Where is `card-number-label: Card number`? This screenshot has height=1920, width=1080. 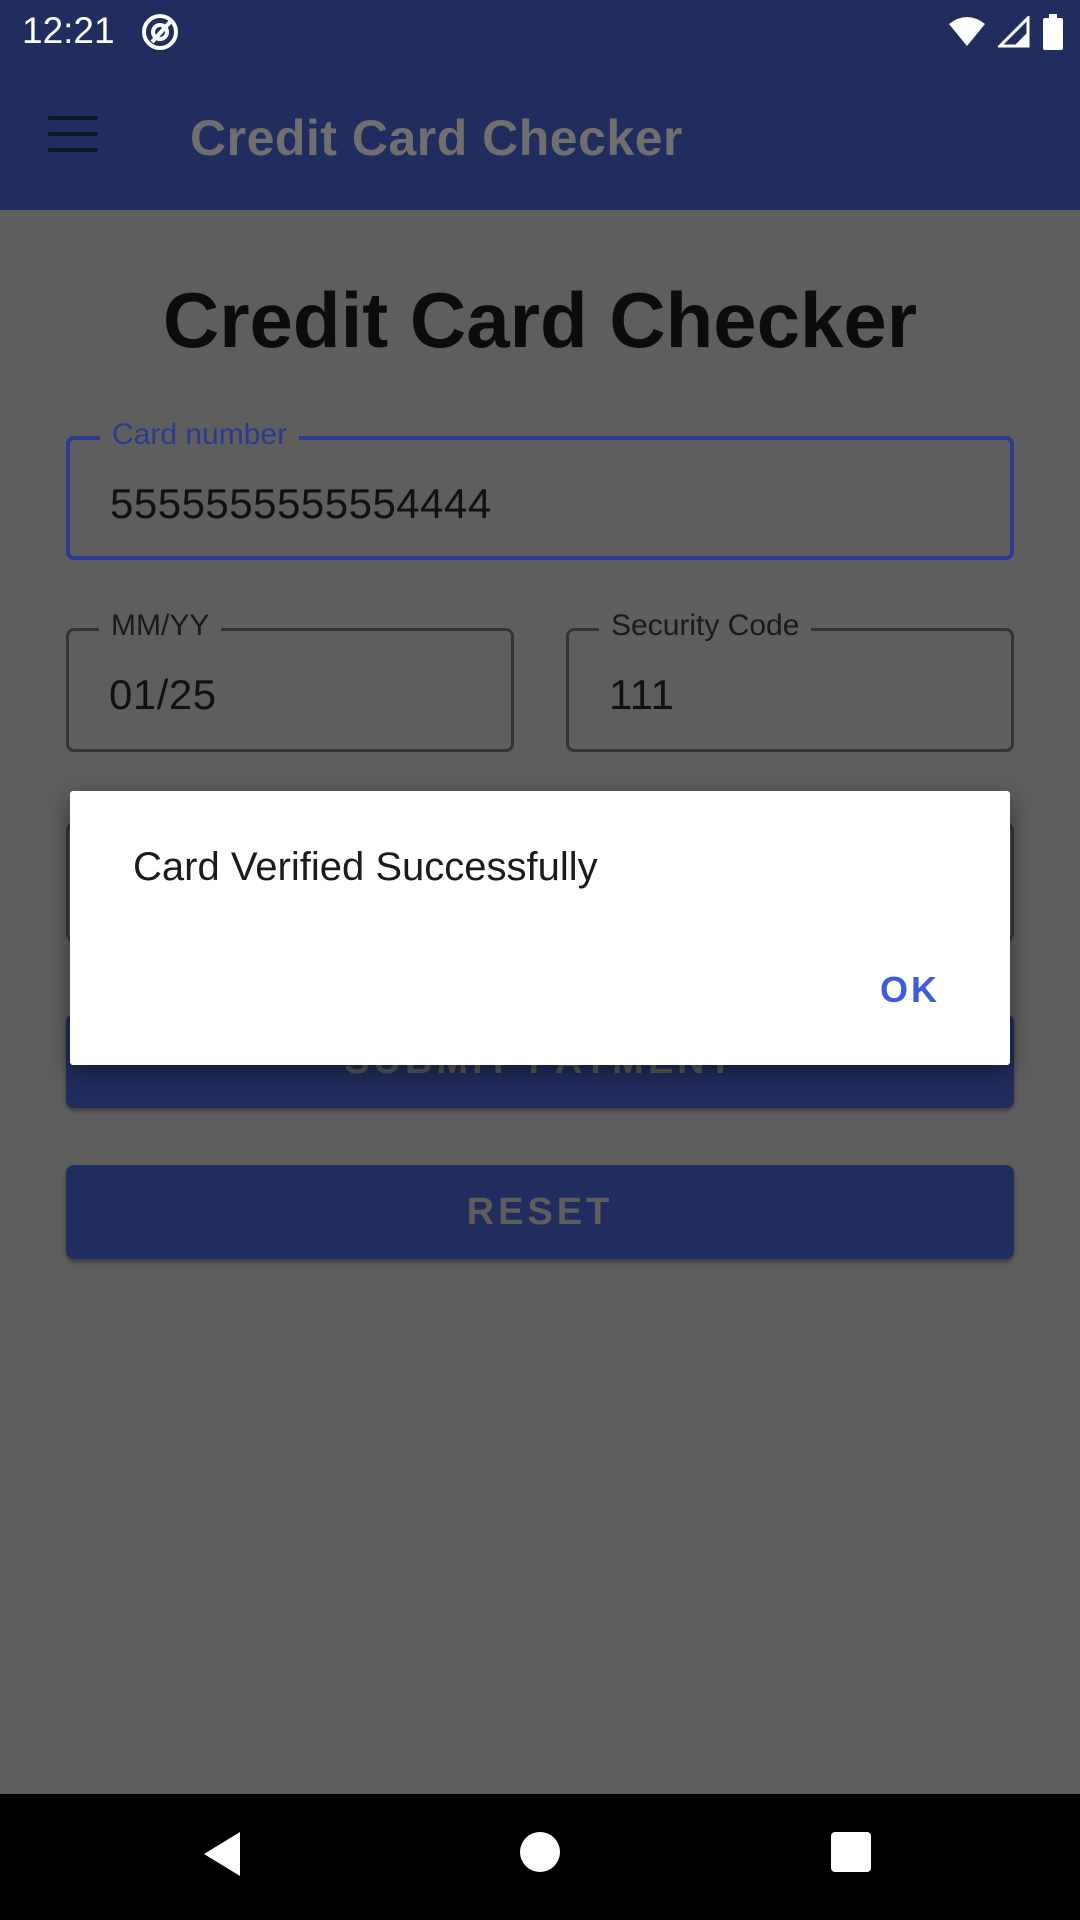 card-number-label: Card number is located at coordinates (200, 435).